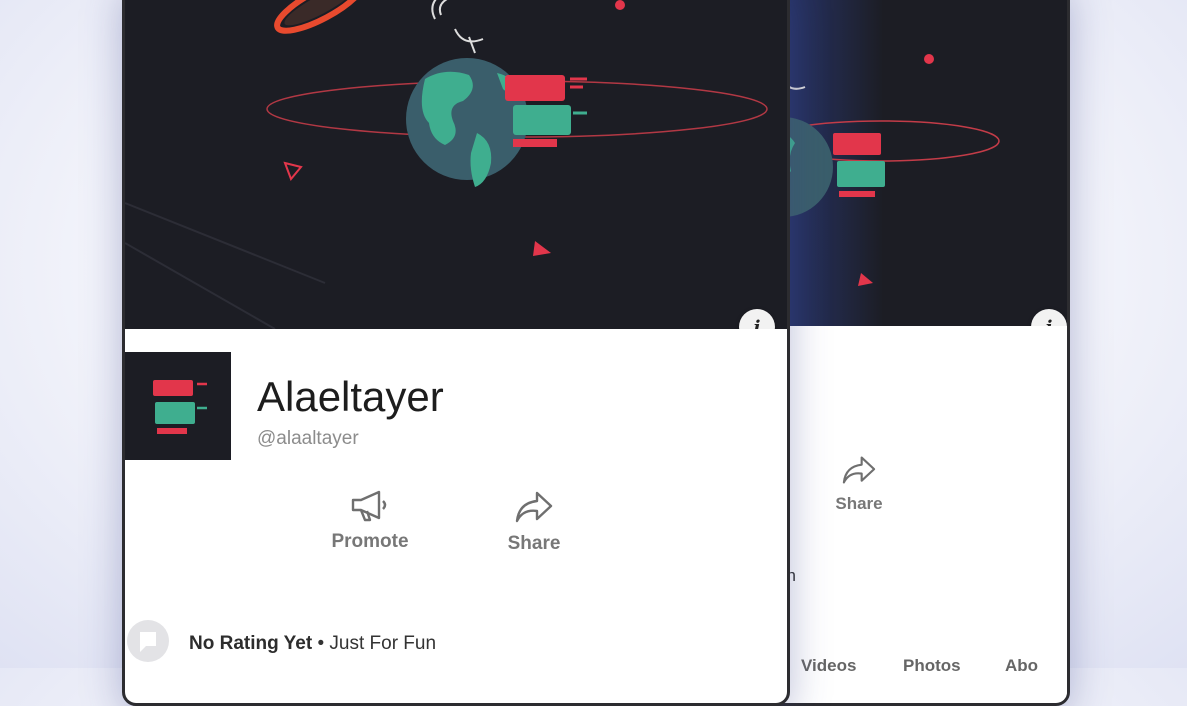 This screenshot has height=706, width=1187. I want to click on page-handle: @alaaltayer, so click(308, 438).